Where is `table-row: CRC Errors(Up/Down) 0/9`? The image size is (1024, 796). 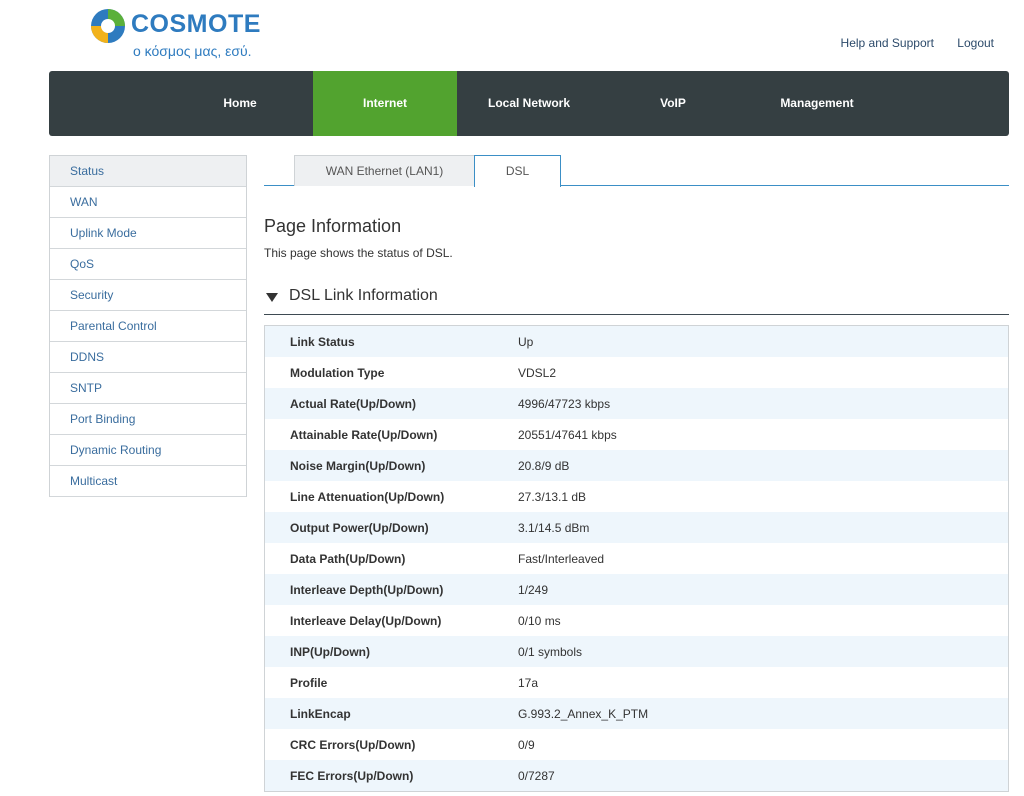
table-row: CRC Errors(Up/Down) 0/9 is located at coordinates (636, 744).